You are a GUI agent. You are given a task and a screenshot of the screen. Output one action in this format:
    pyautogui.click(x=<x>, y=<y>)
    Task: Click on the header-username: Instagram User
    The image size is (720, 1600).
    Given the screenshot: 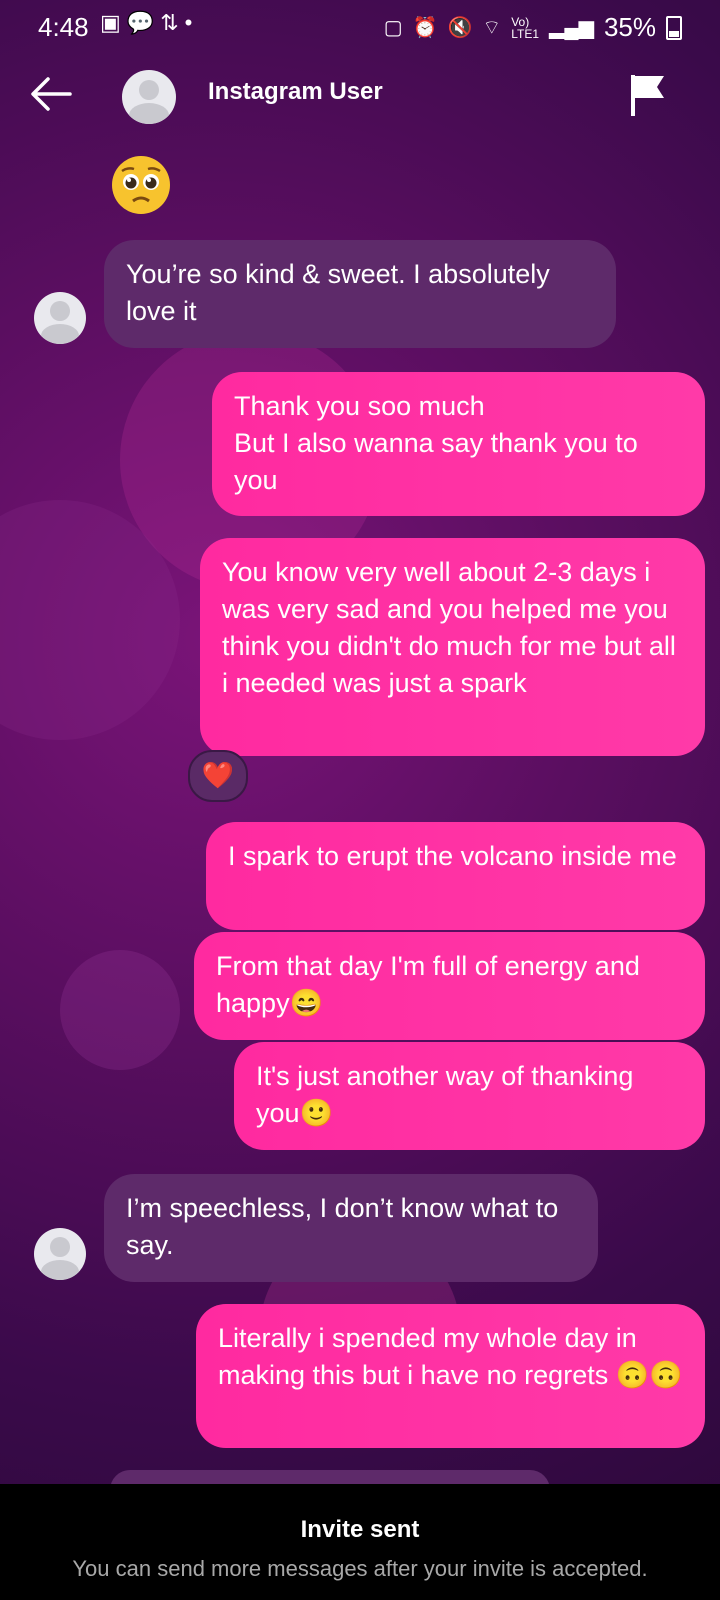 What is the action you would take?
    pyautogui.click(x=295, y=92)
    